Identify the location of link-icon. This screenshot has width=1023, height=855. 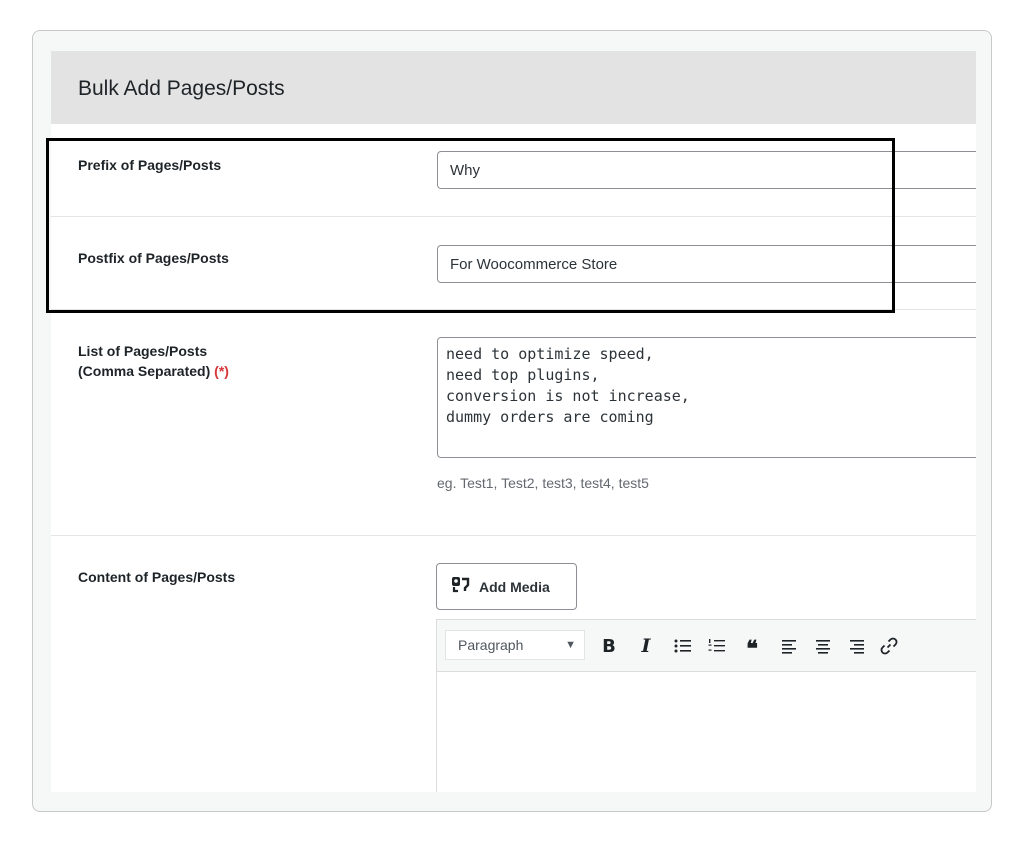
(889, 646).